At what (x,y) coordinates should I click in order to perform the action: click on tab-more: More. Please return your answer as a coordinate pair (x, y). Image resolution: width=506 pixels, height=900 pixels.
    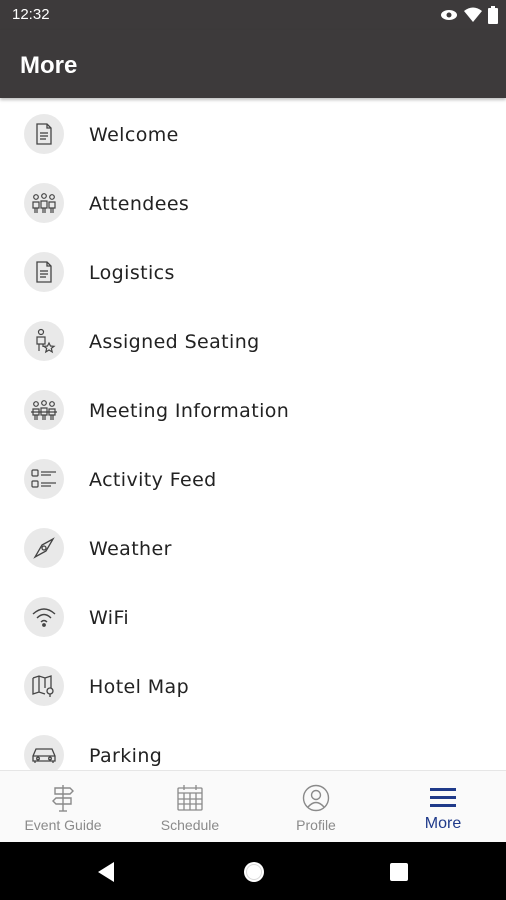
    Looking at the image, I should click on (443, 807).